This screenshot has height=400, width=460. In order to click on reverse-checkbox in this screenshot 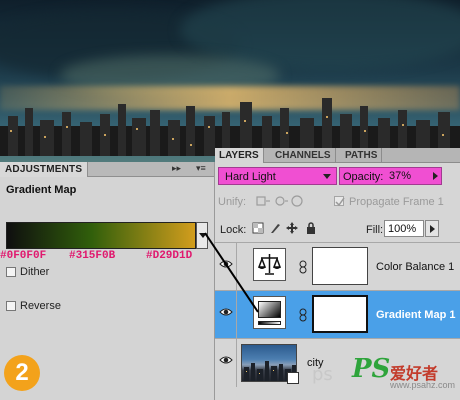, I will do `click(11, 306)`.